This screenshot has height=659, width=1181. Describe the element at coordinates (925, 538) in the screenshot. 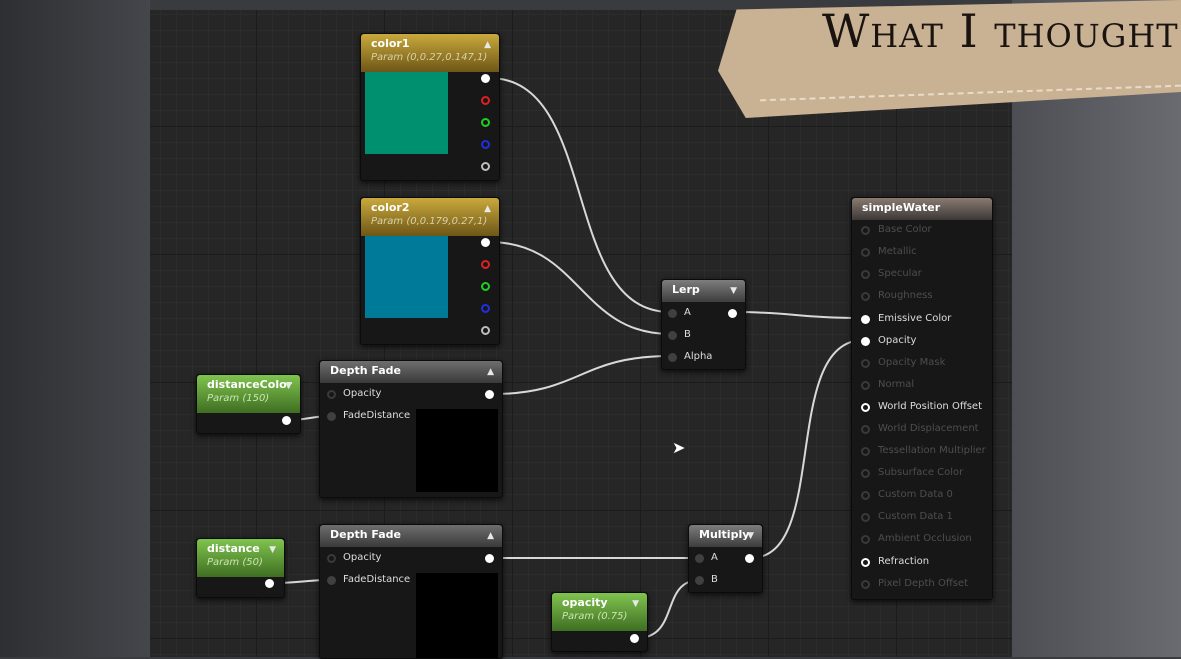

I see `input-label: Ambient Occlusion` at that location.